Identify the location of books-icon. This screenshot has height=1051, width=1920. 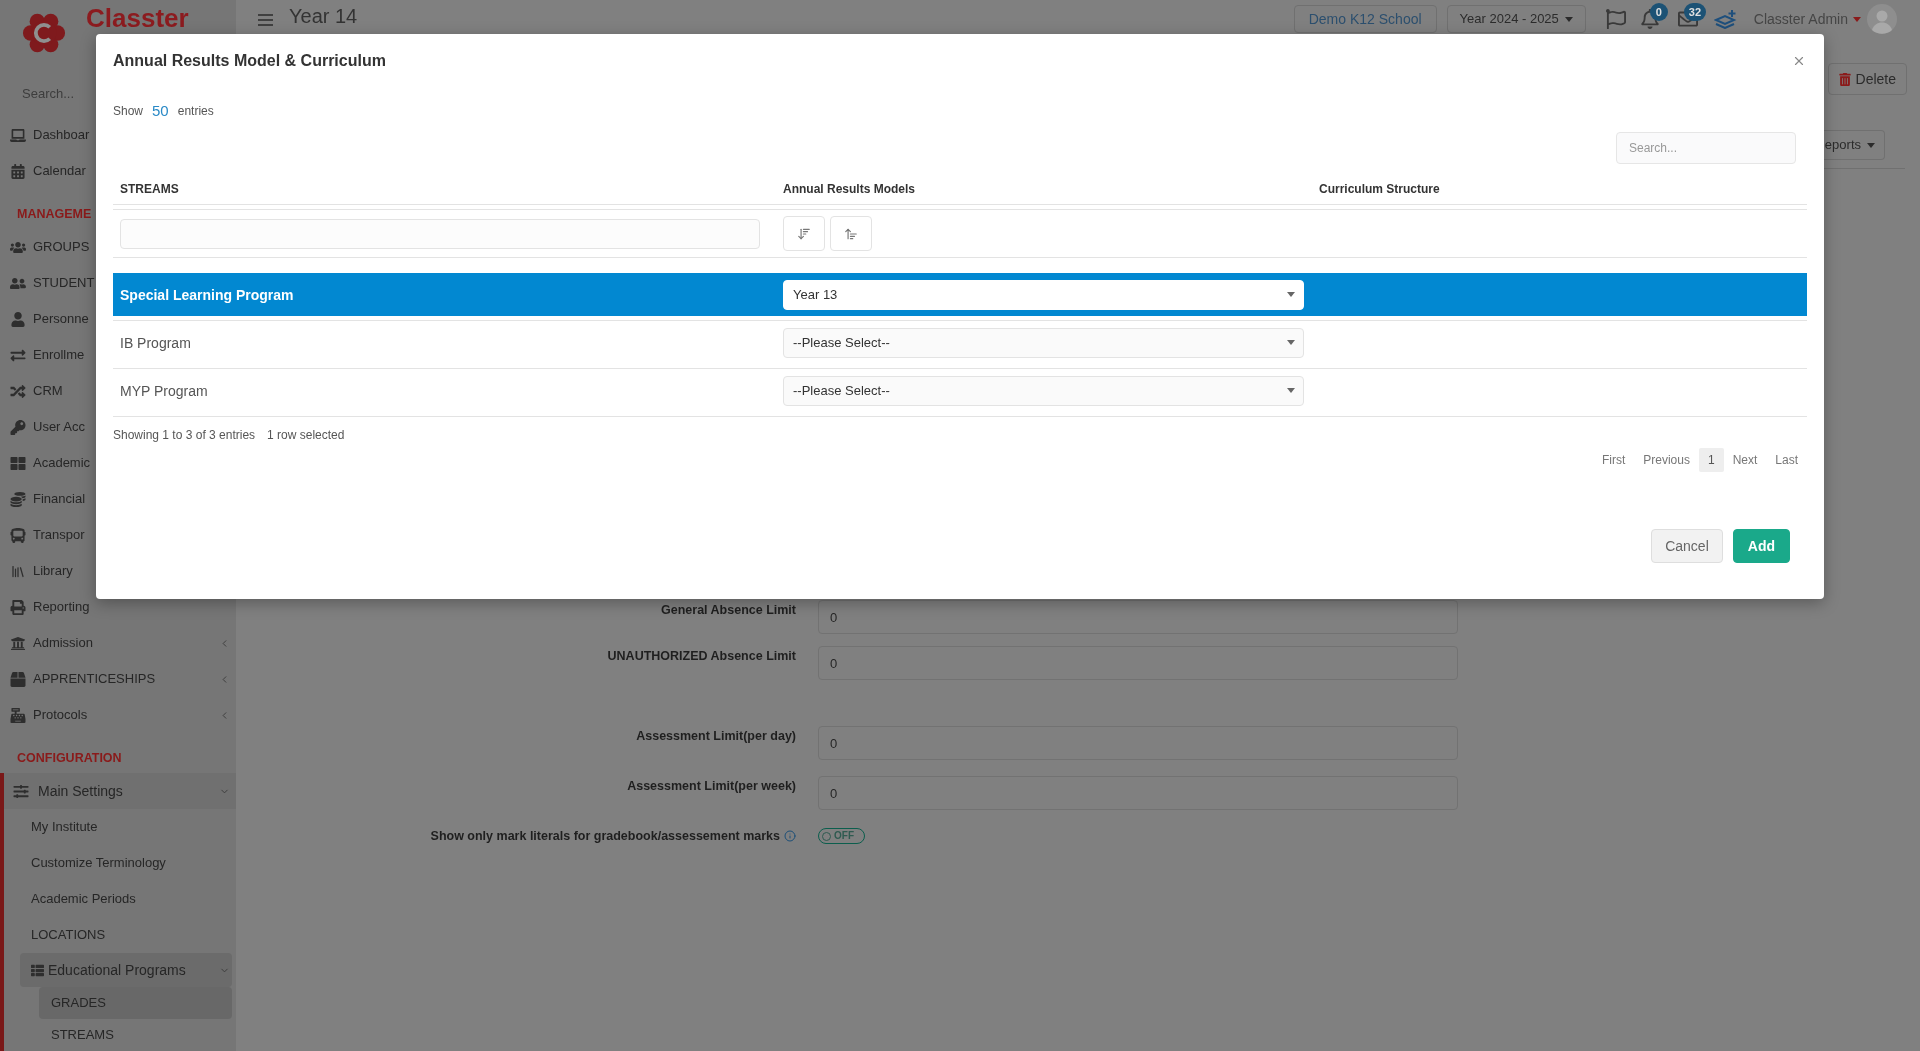
(18, 571).